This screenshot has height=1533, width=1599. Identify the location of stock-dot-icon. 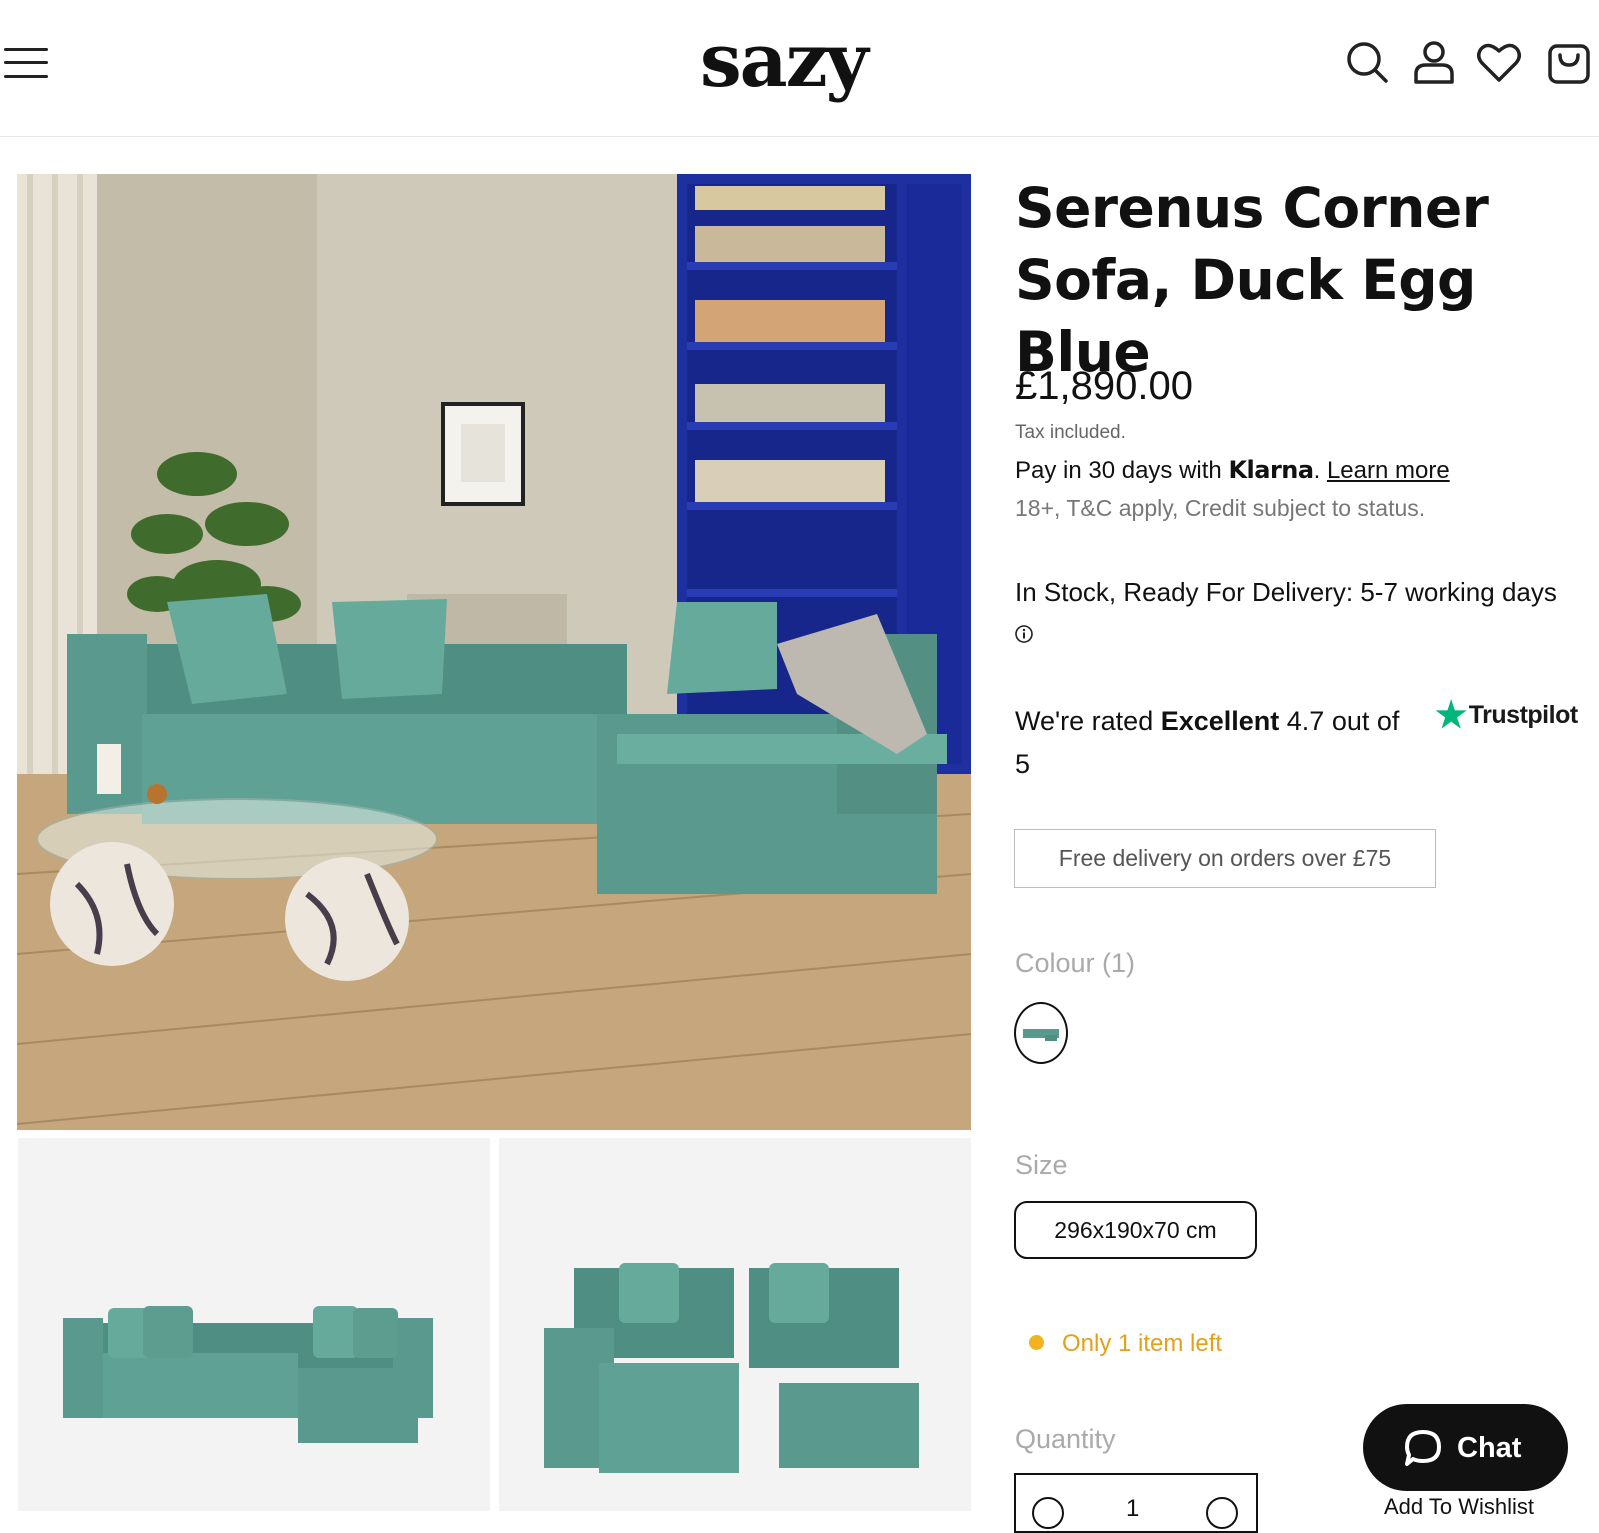
(1036, 1342).